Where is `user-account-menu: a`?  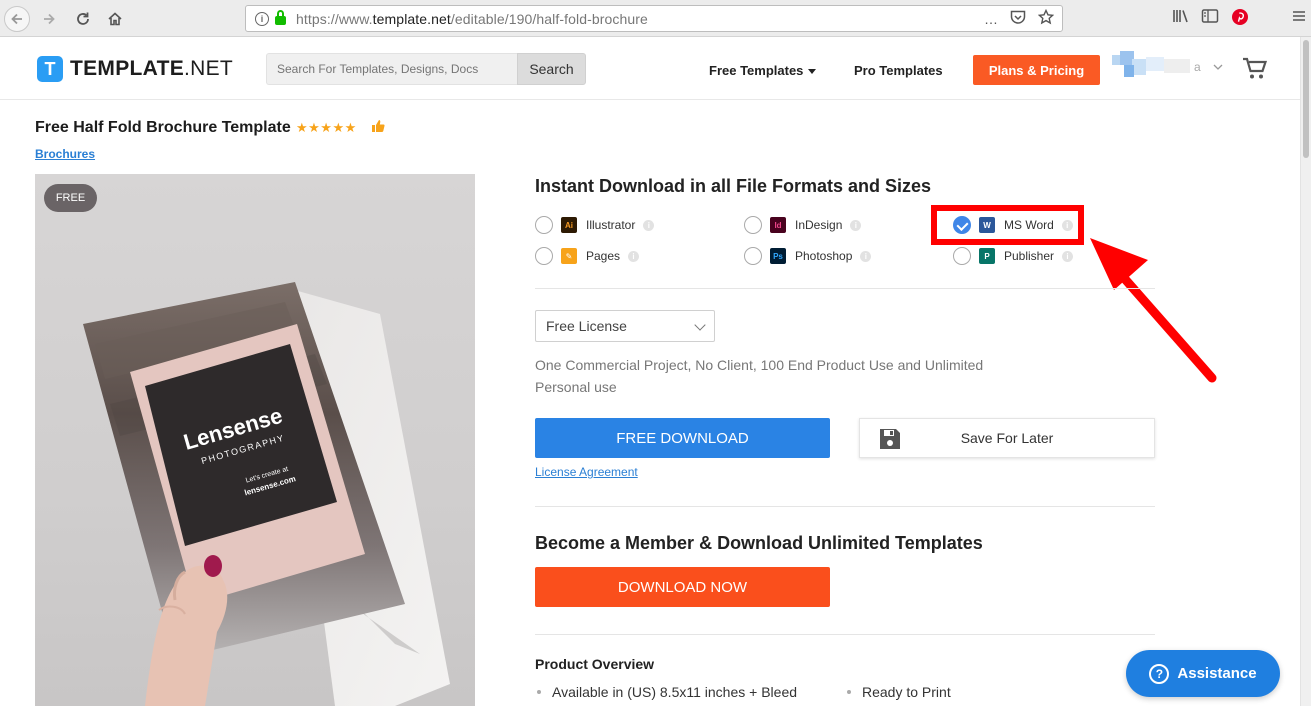 user-account-menu: a is located at coordinates (1158, 66).